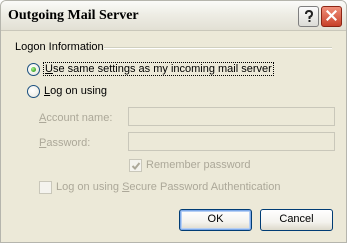 This screenshot has height=243, width=347. What do you see at coordinates (33, 91) in the screenshot?
I see `log-on-using-radio` at bounding box center [33, 91].